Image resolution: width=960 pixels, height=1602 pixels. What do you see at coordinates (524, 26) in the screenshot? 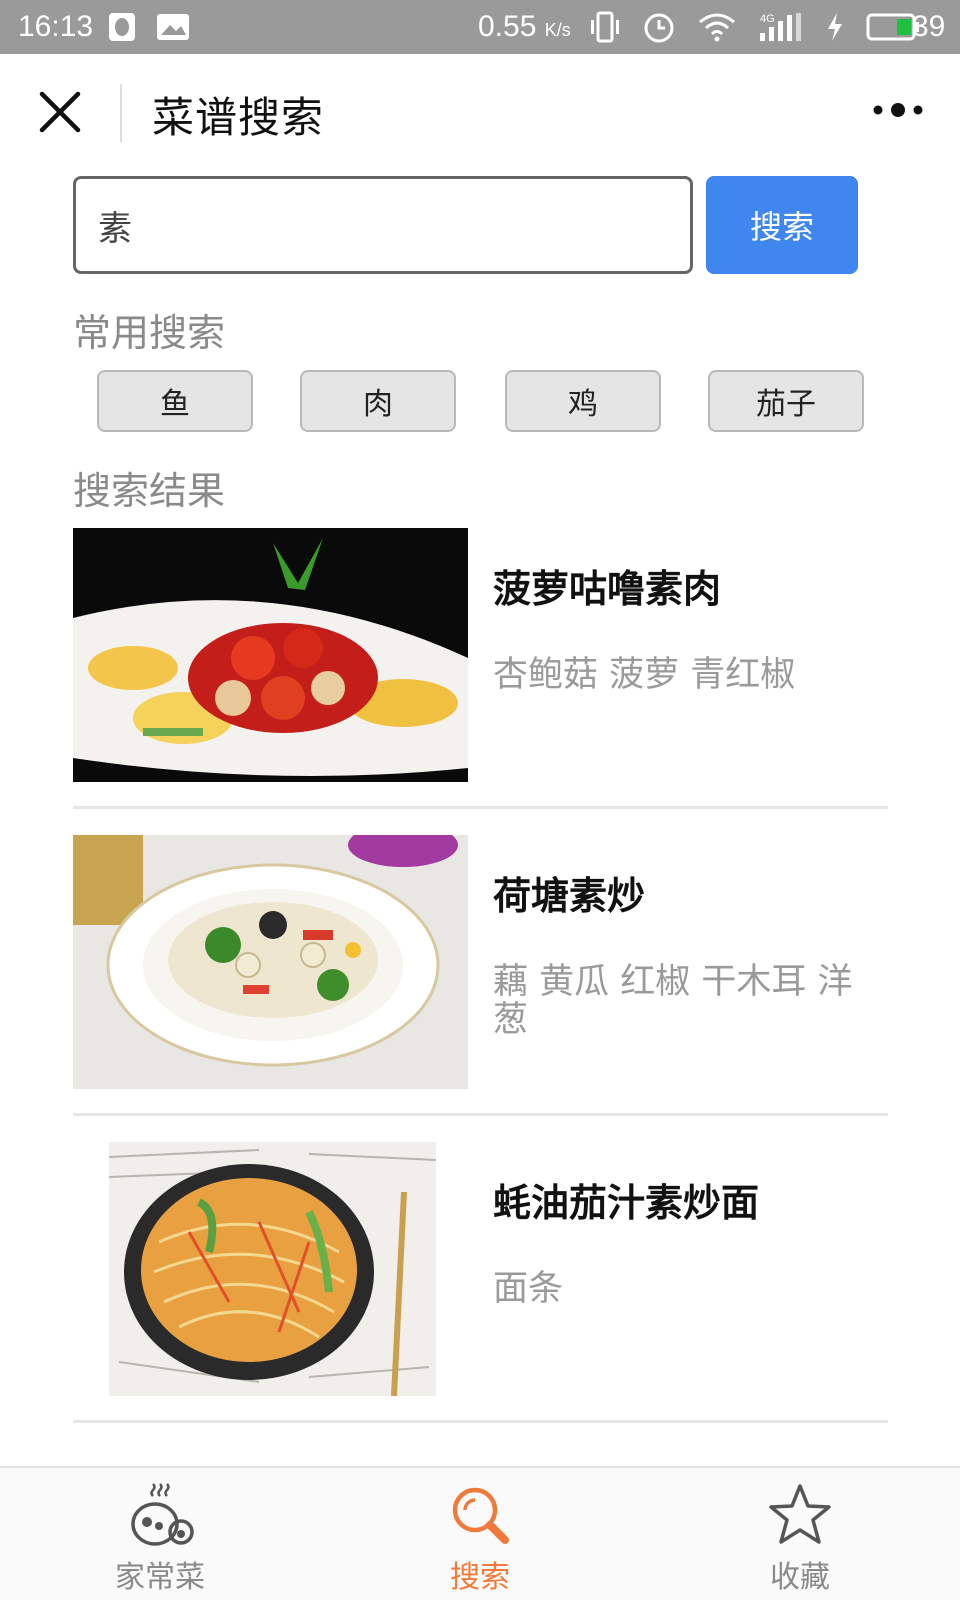
I see `network-speed: 0.55 K/s` at bounding box center [524, 26].